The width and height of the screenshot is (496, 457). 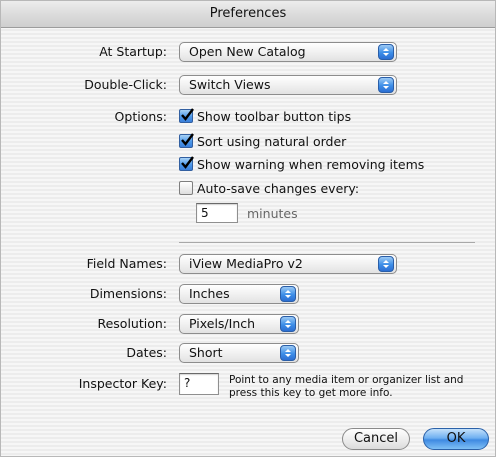 I want to click on autosave-unit: minutes, so click(x=272, y=213).